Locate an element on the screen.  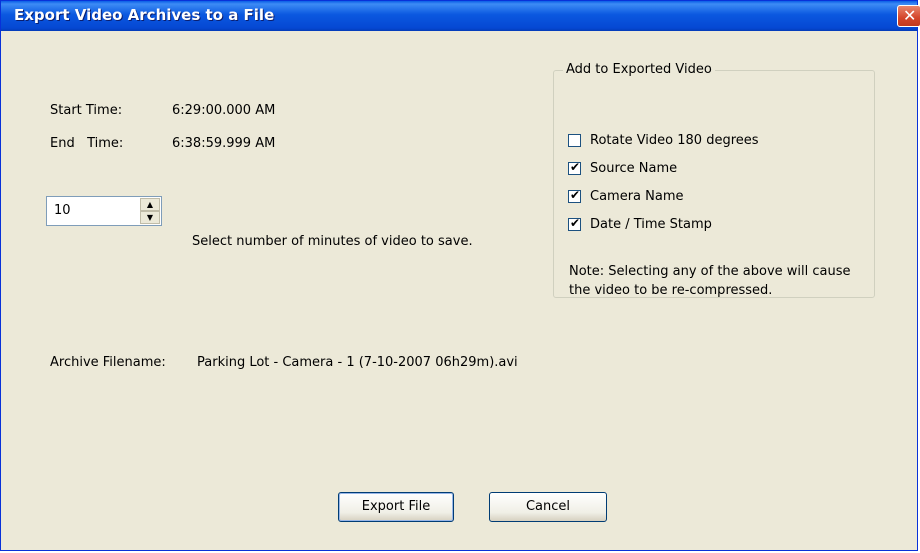
end-time-value: 6:38:59.999 AM is located at coordinates (224, 143).